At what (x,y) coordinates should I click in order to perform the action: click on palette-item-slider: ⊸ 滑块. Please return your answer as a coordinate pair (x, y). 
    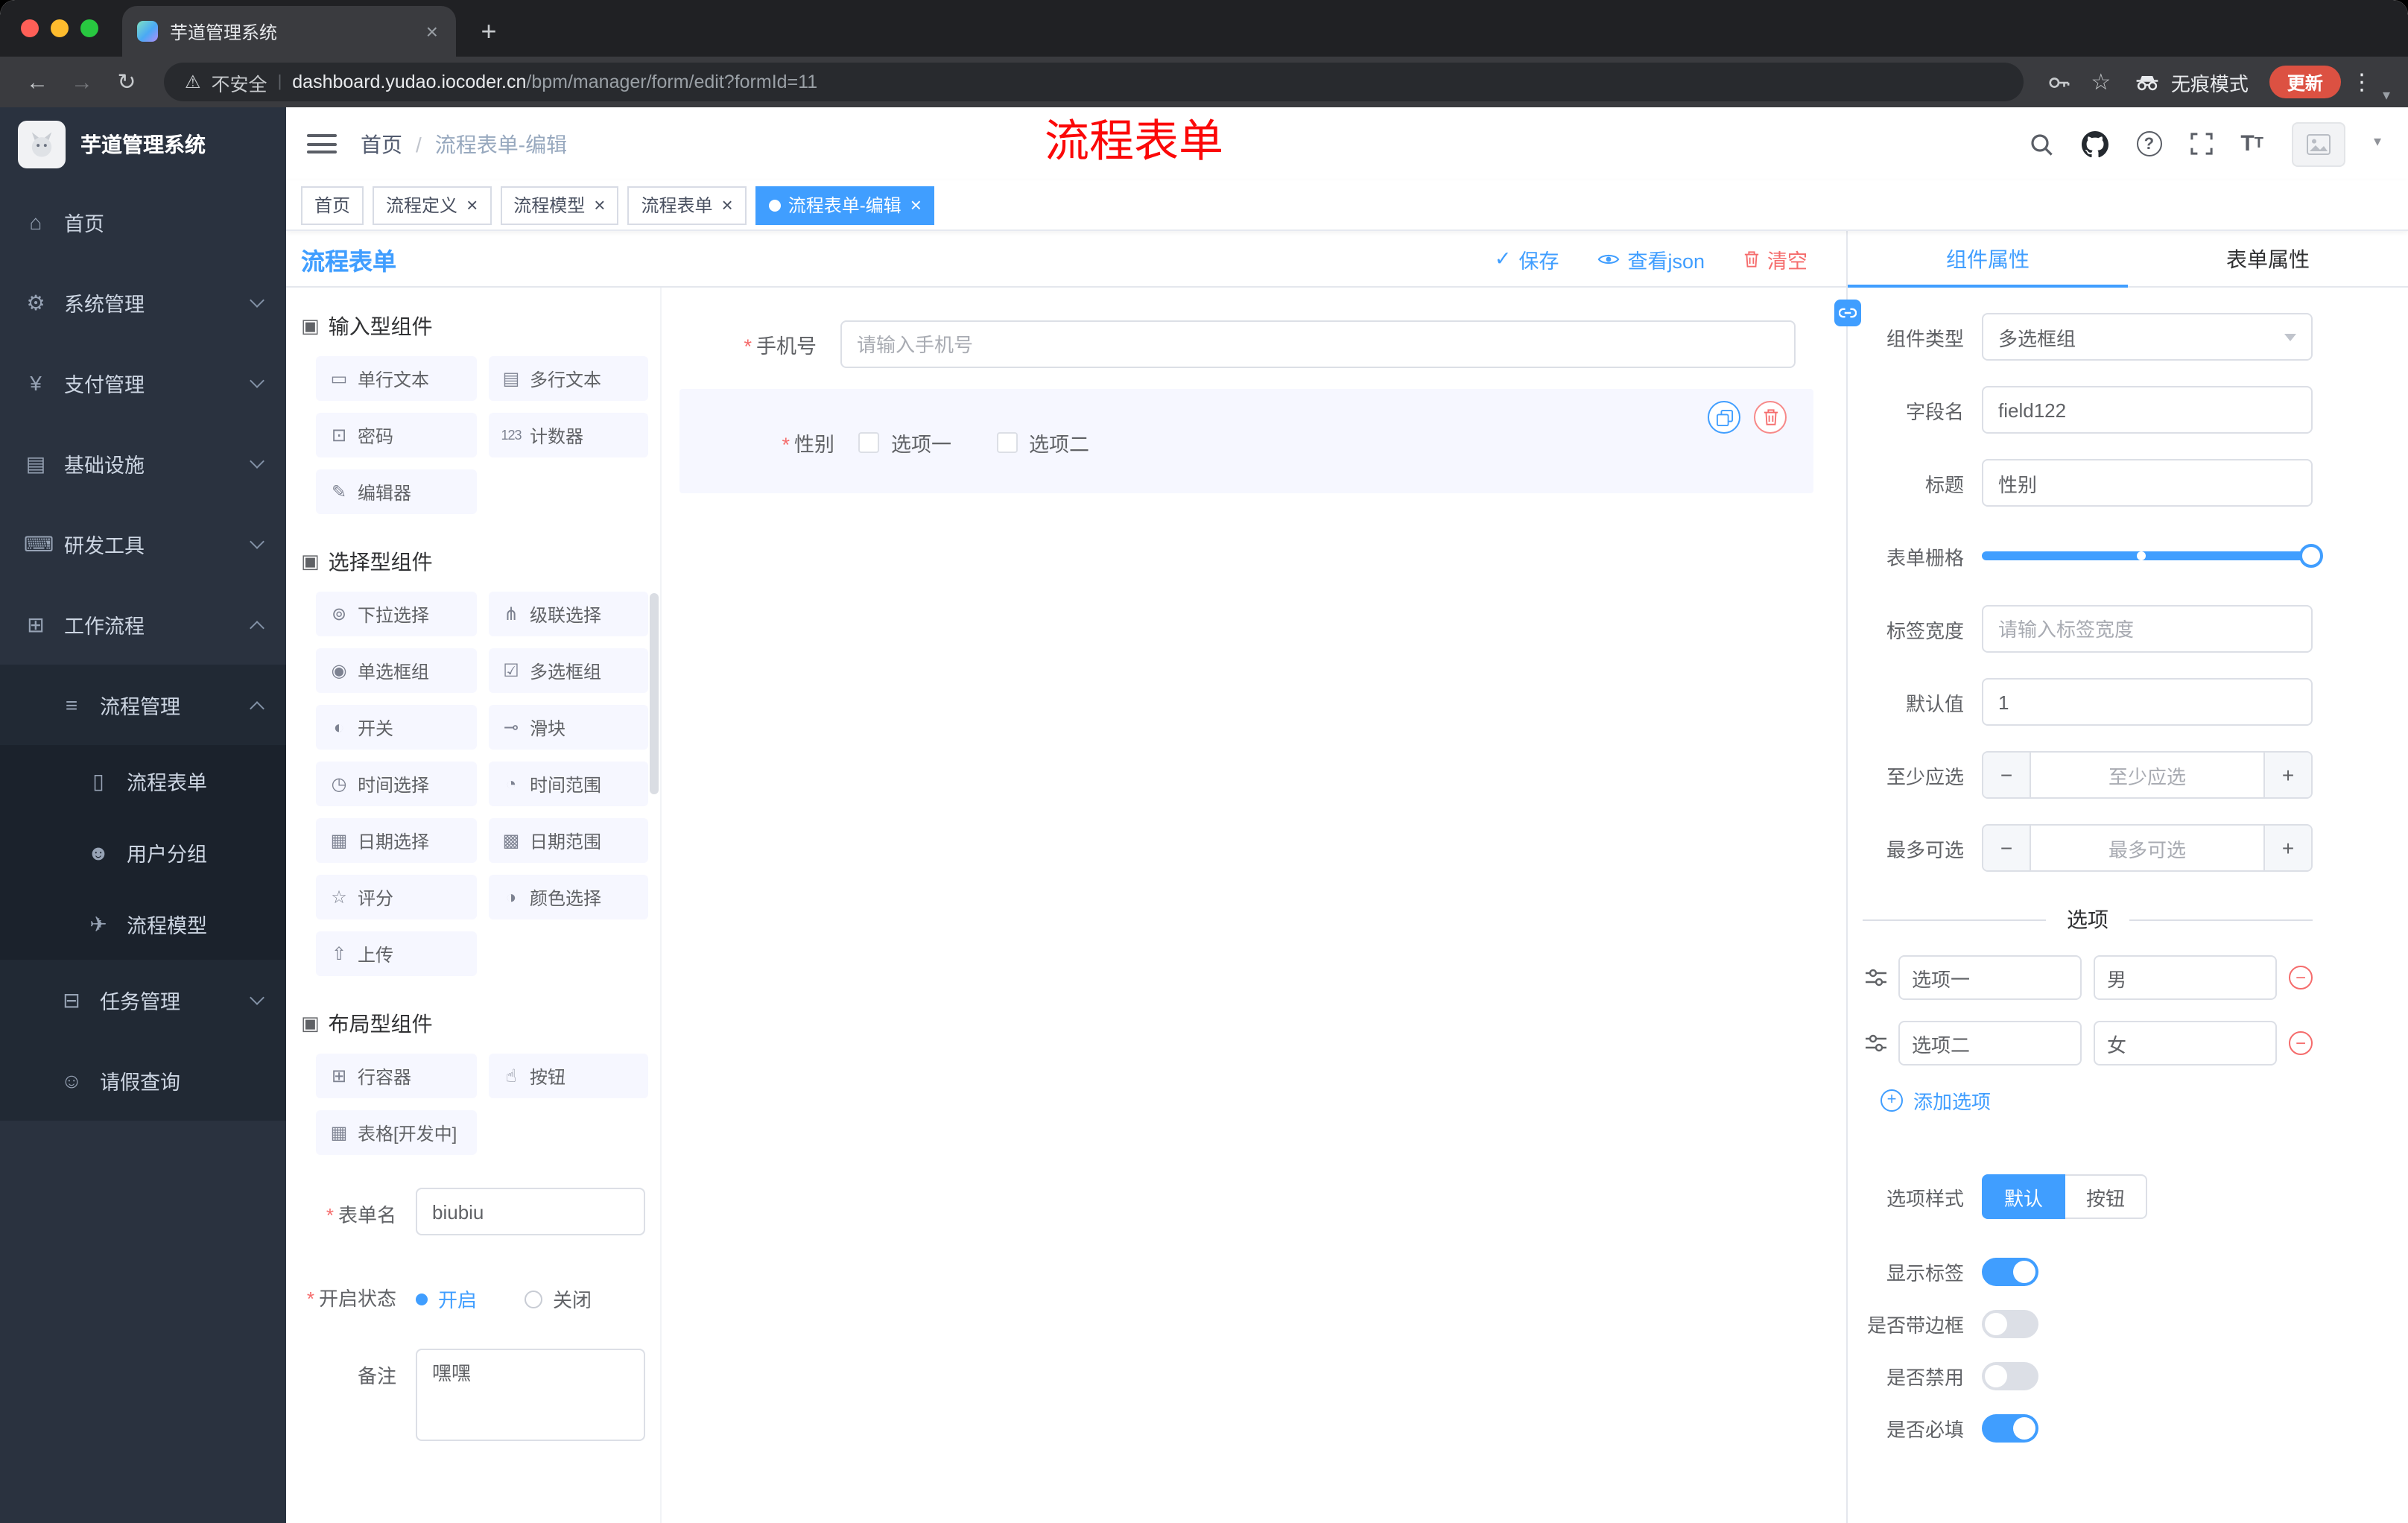
    Looking at the image, I should click on (568, 728).